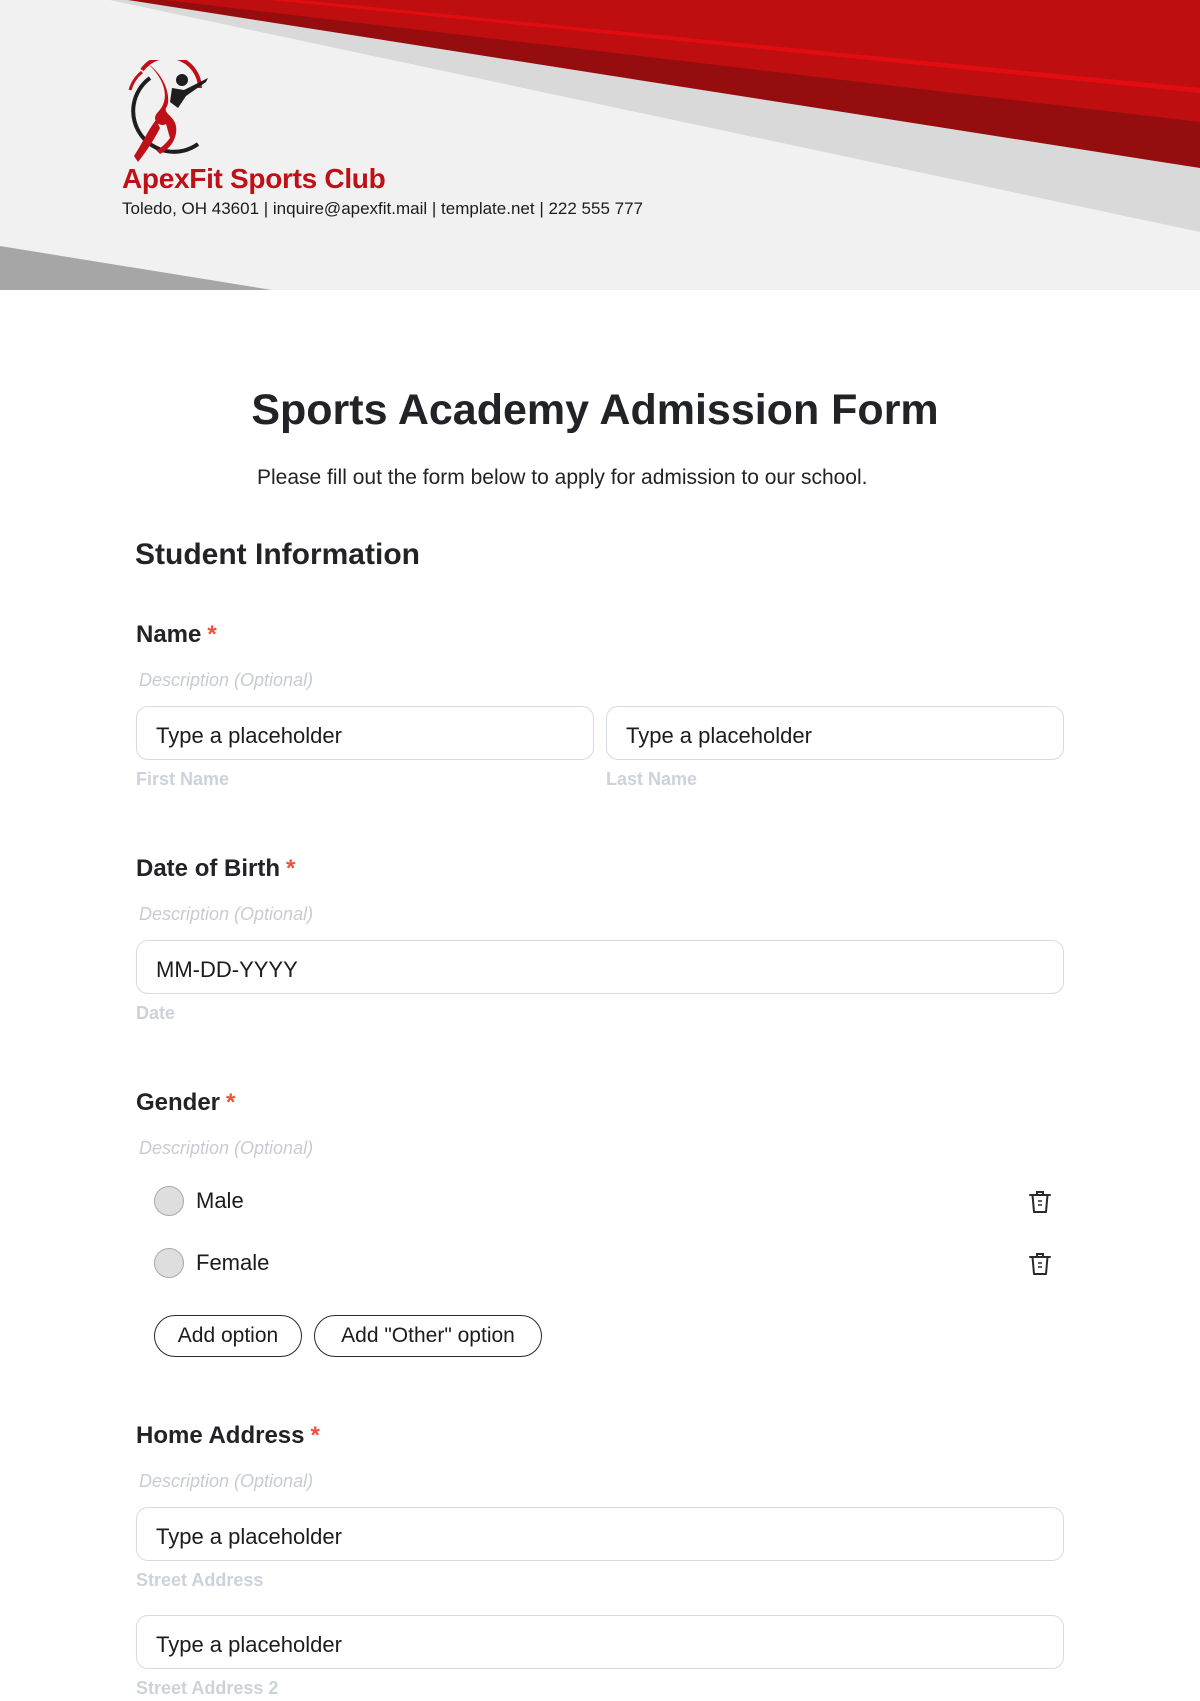 Image resolution: width=1200 pixels, height=1701 pixels. Describe the element at coordinates (207, 1688) in the screenshot. I see `street-address-2-sublabel: Street Address 2` at that location.